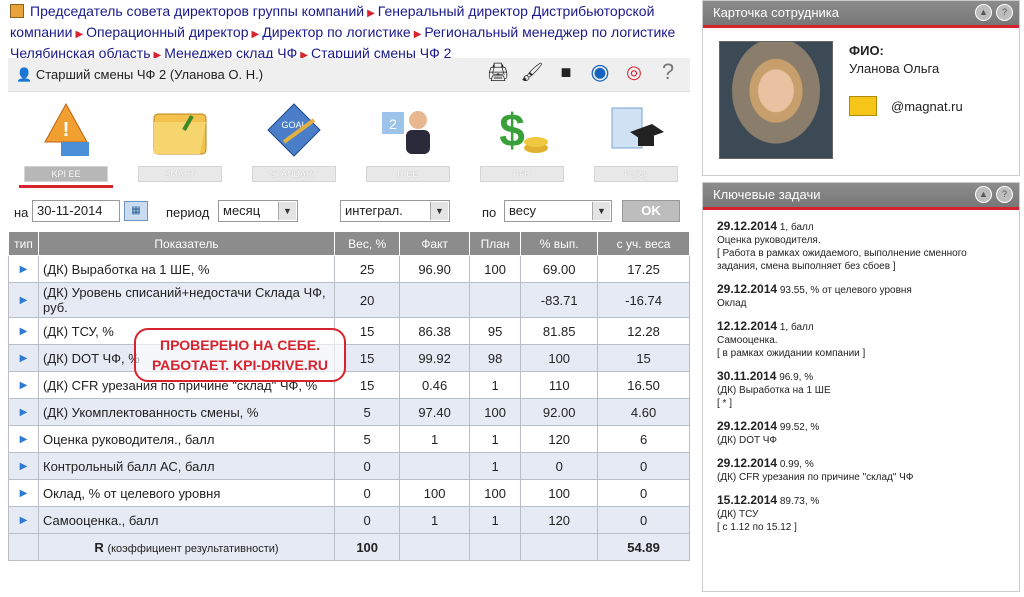  I want to click on category-r: 2 R ЕЕ, so click(408, 140).